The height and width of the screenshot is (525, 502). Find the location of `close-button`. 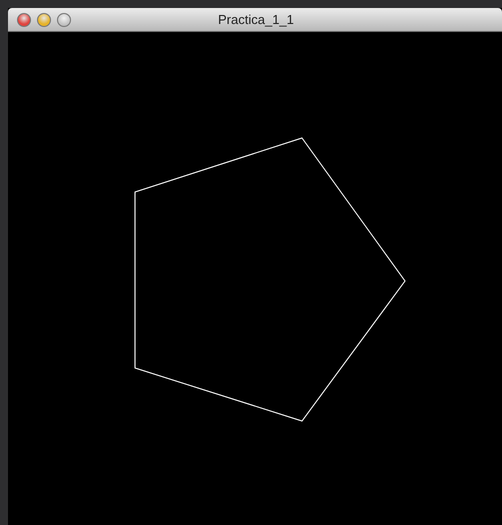

close-button is located at coordinates (24, 19).